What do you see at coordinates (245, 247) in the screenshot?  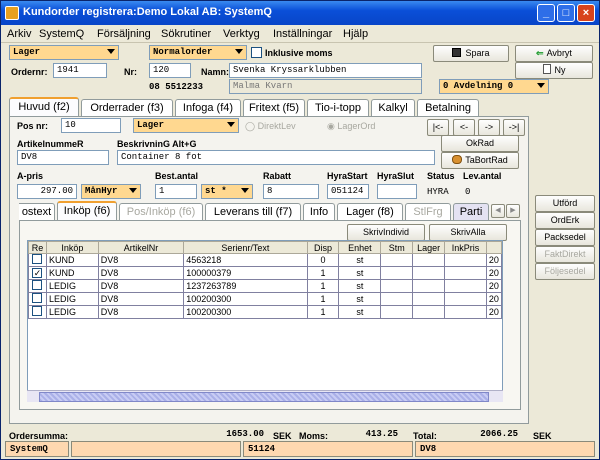 I see `col-serienr: Serienr/Text` at bounding box center [245, 247].